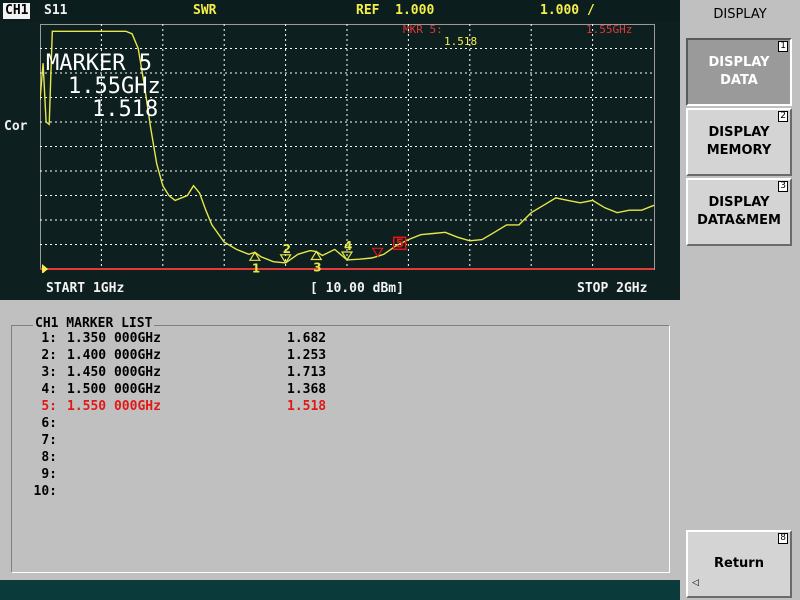 This screenshot has height=600, width=800. What do you see at coordinates (114, 406) in the screenshot?
I see `marker-frequency: 1.550 000GHz` at bounding box center [114, 406].